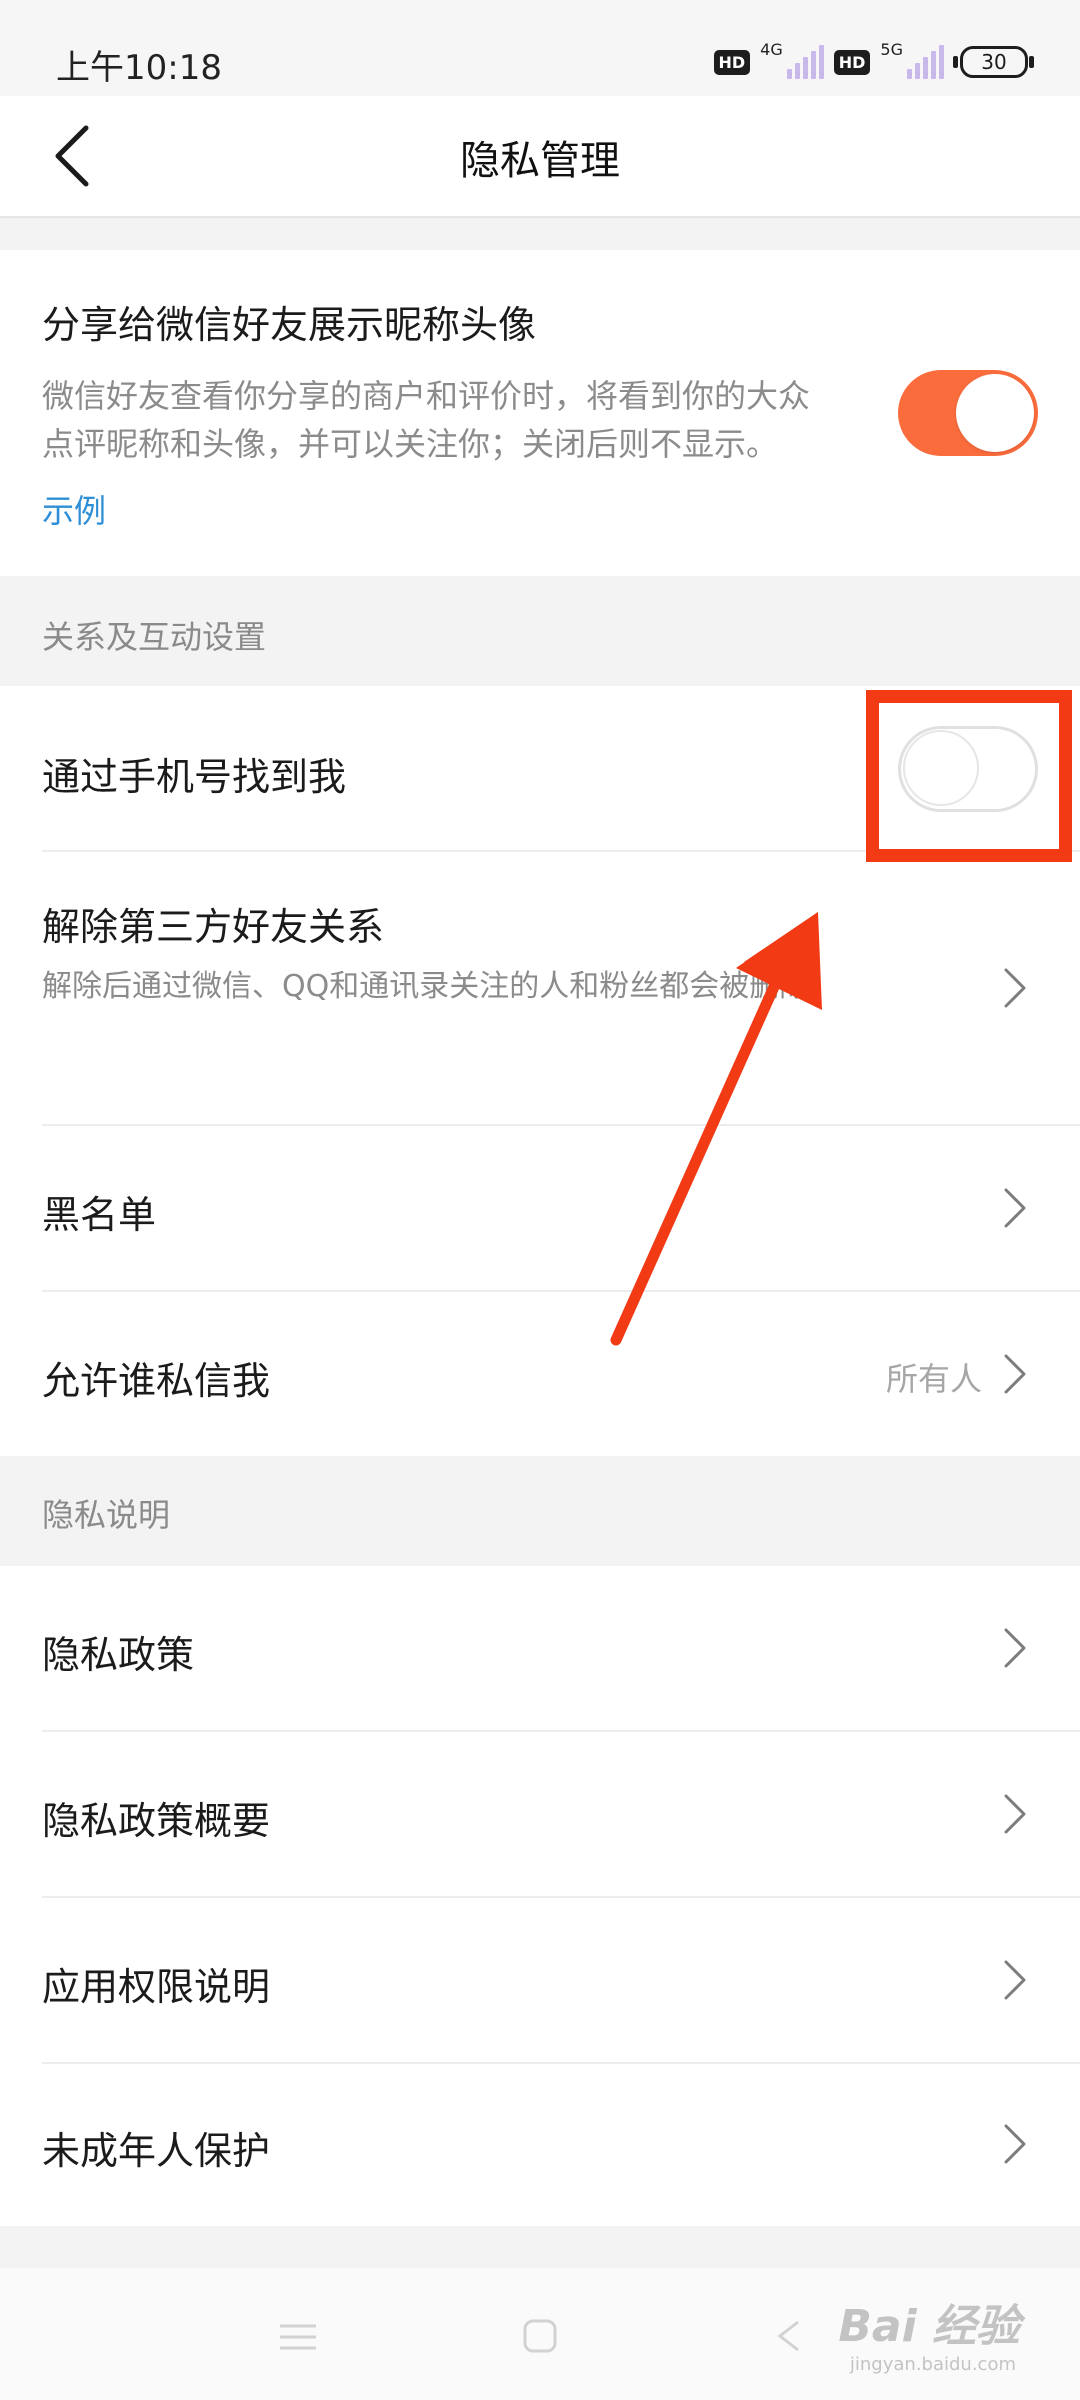 The width and height of the screenshot is (1080, 2400). What do you see at coordinates (716, 1129) in the screenshot?
I see `annotation-arrow-icon` at bounding box center [716, 1129].